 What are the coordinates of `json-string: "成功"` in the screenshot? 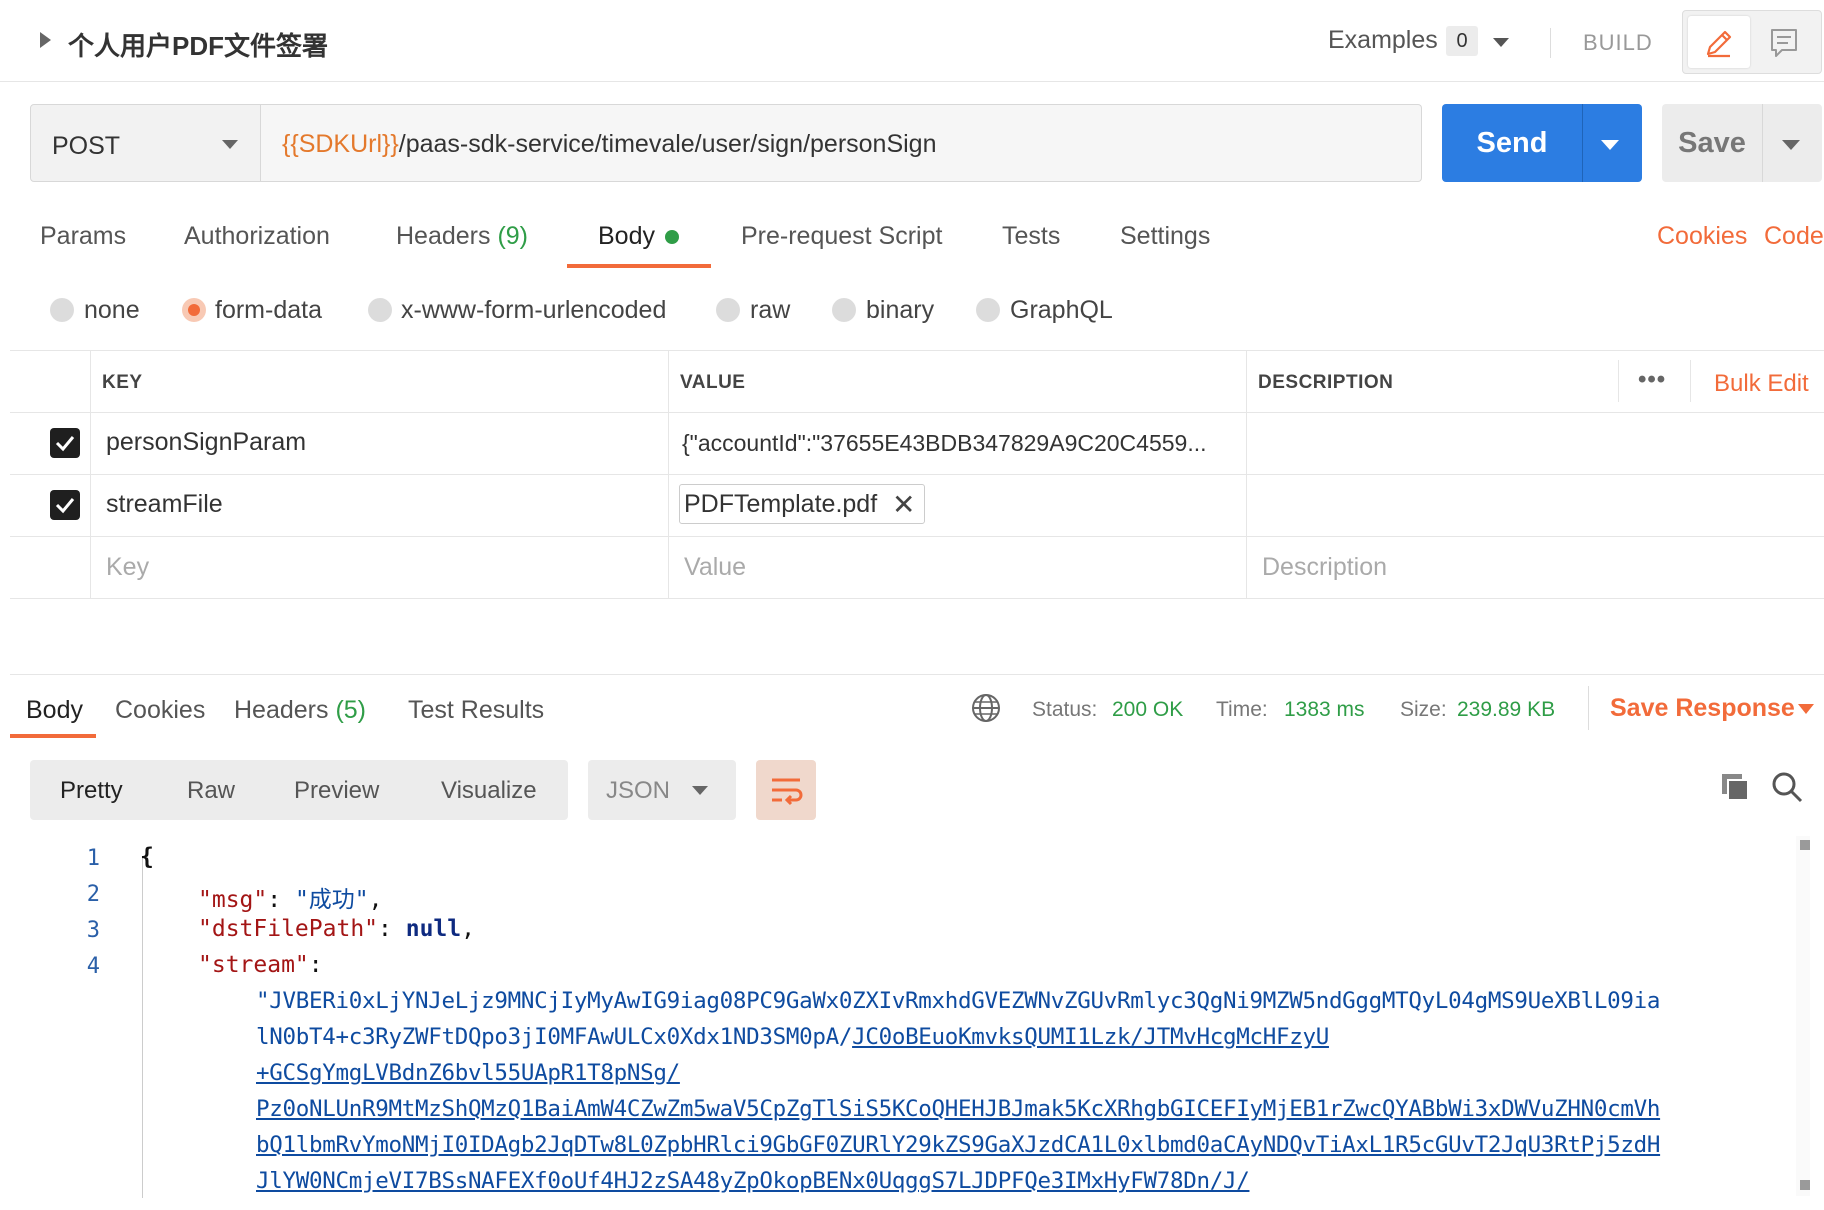 It's located at (331, 900).